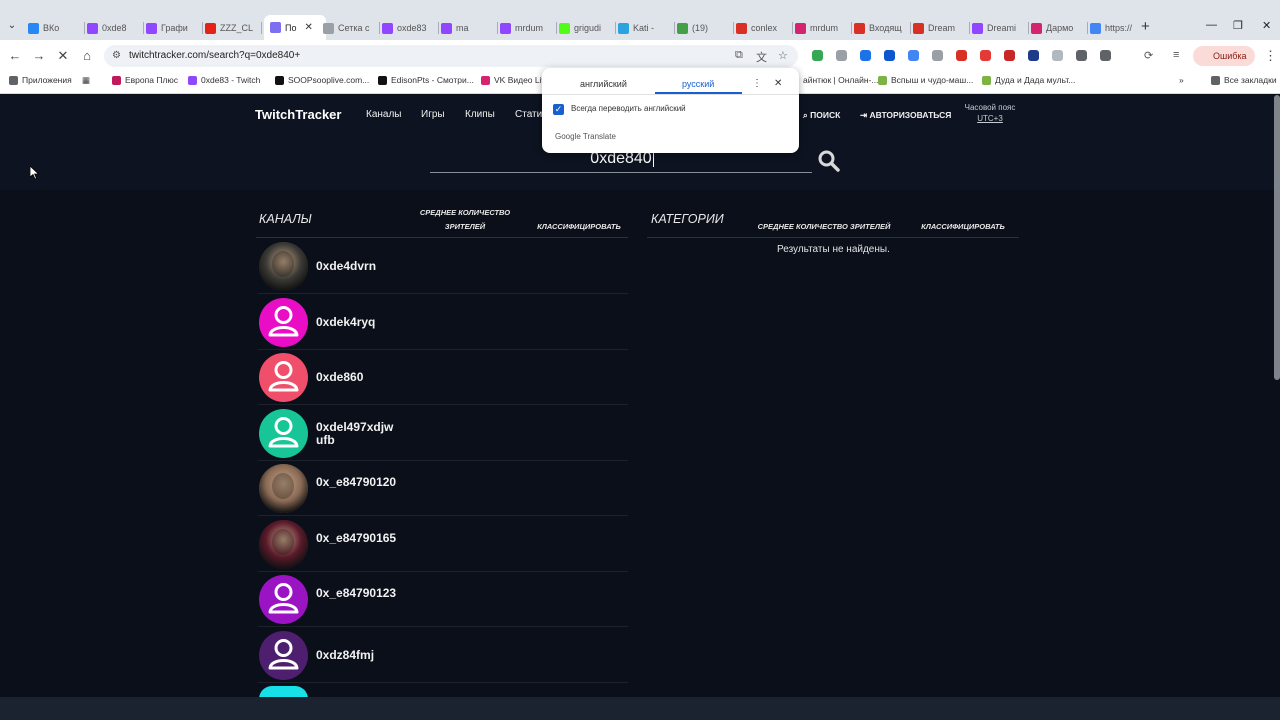 The height and width of the screenshot is (720, 1280). What do you see at coordinates (63, 56) in the screenshot?
I see `stop-loading-icon: ✕` at bounding box center [63, 56].